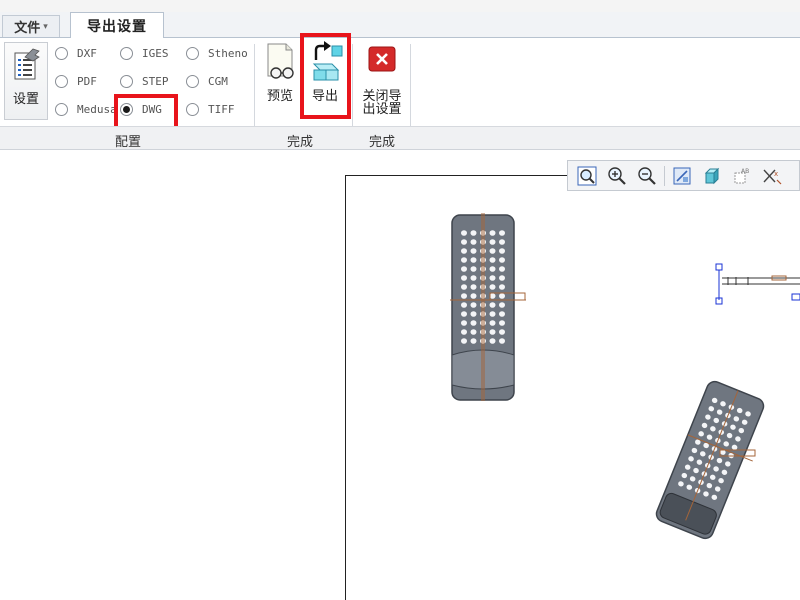 Image resolution: width=800 pixels, height=600 pixels. Describe the element at coordinates (647, 176) in the screenshot. I see `zoom-out-icon` at that location.